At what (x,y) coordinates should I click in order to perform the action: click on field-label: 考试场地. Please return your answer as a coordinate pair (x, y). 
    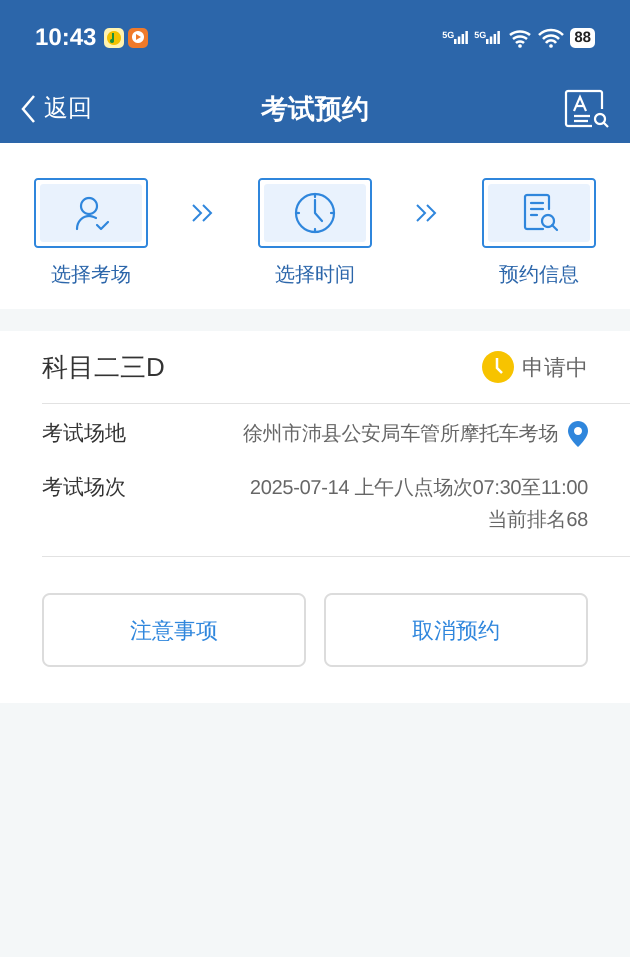
    Looking at the image, I should click on (84, 434).